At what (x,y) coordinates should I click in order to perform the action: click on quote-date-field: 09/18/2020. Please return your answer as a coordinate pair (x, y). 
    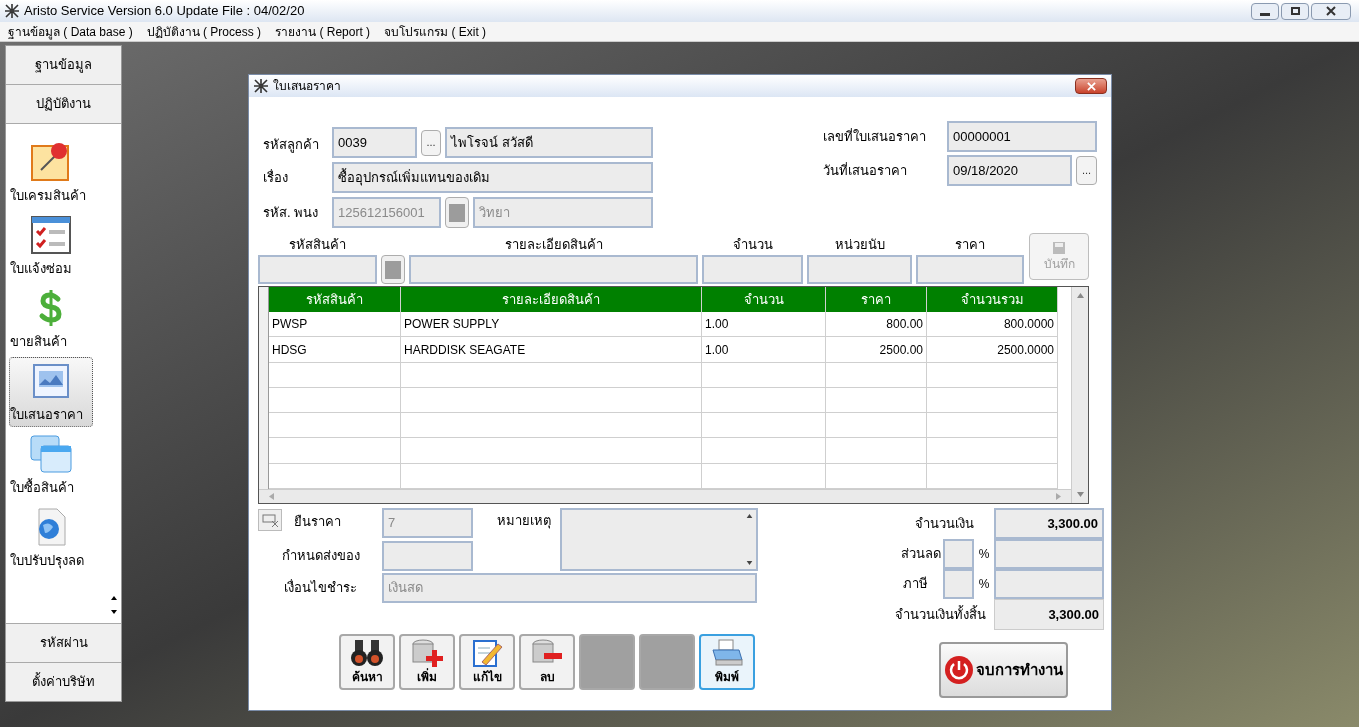
    Looking at the image, I should click on (1009, 170).